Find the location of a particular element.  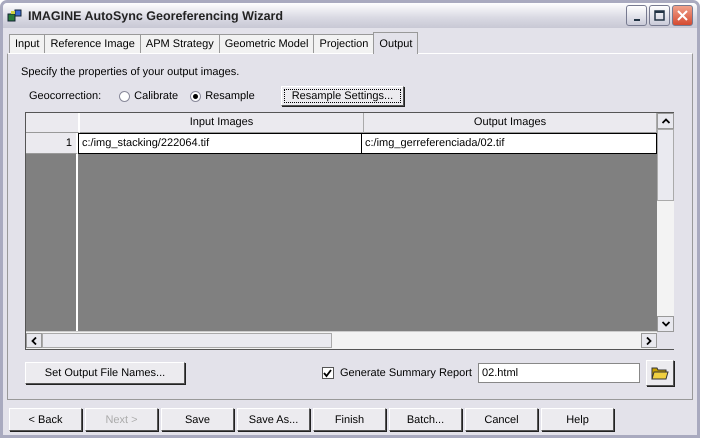

instruction-text: Specify the properties of your output images. is located at coordinates (130, 72).